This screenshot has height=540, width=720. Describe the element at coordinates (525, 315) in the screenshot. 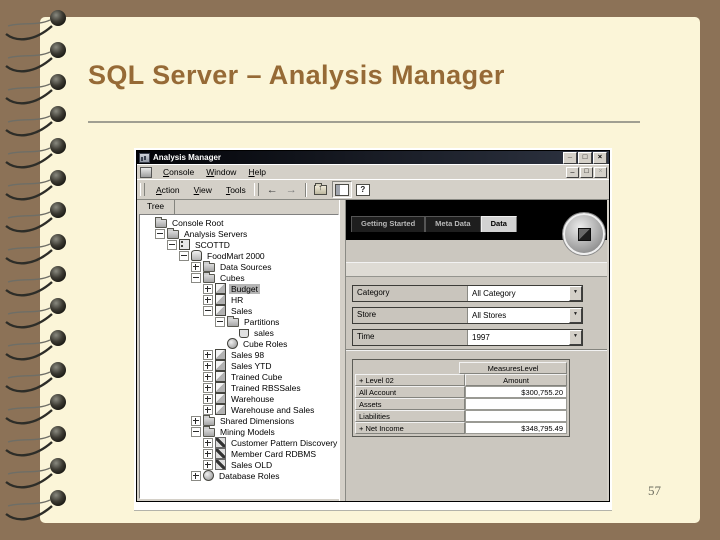

I see `store-combobox: All Stores ▼` at that location.